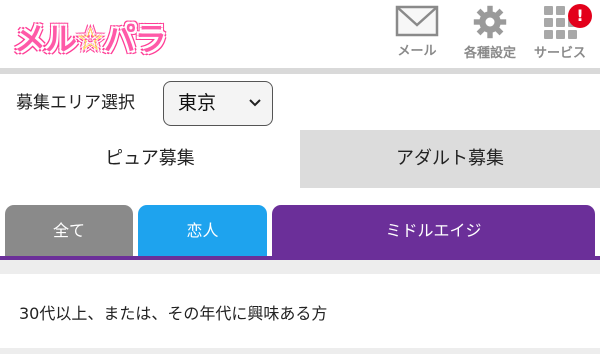 This screenshot has height=354, width=600. What do you see at coordinates (173, 313) in the screenshot?
I see `category-description: 30代以上、または、その年代に興味ある方` at bounding box center [173, 313].